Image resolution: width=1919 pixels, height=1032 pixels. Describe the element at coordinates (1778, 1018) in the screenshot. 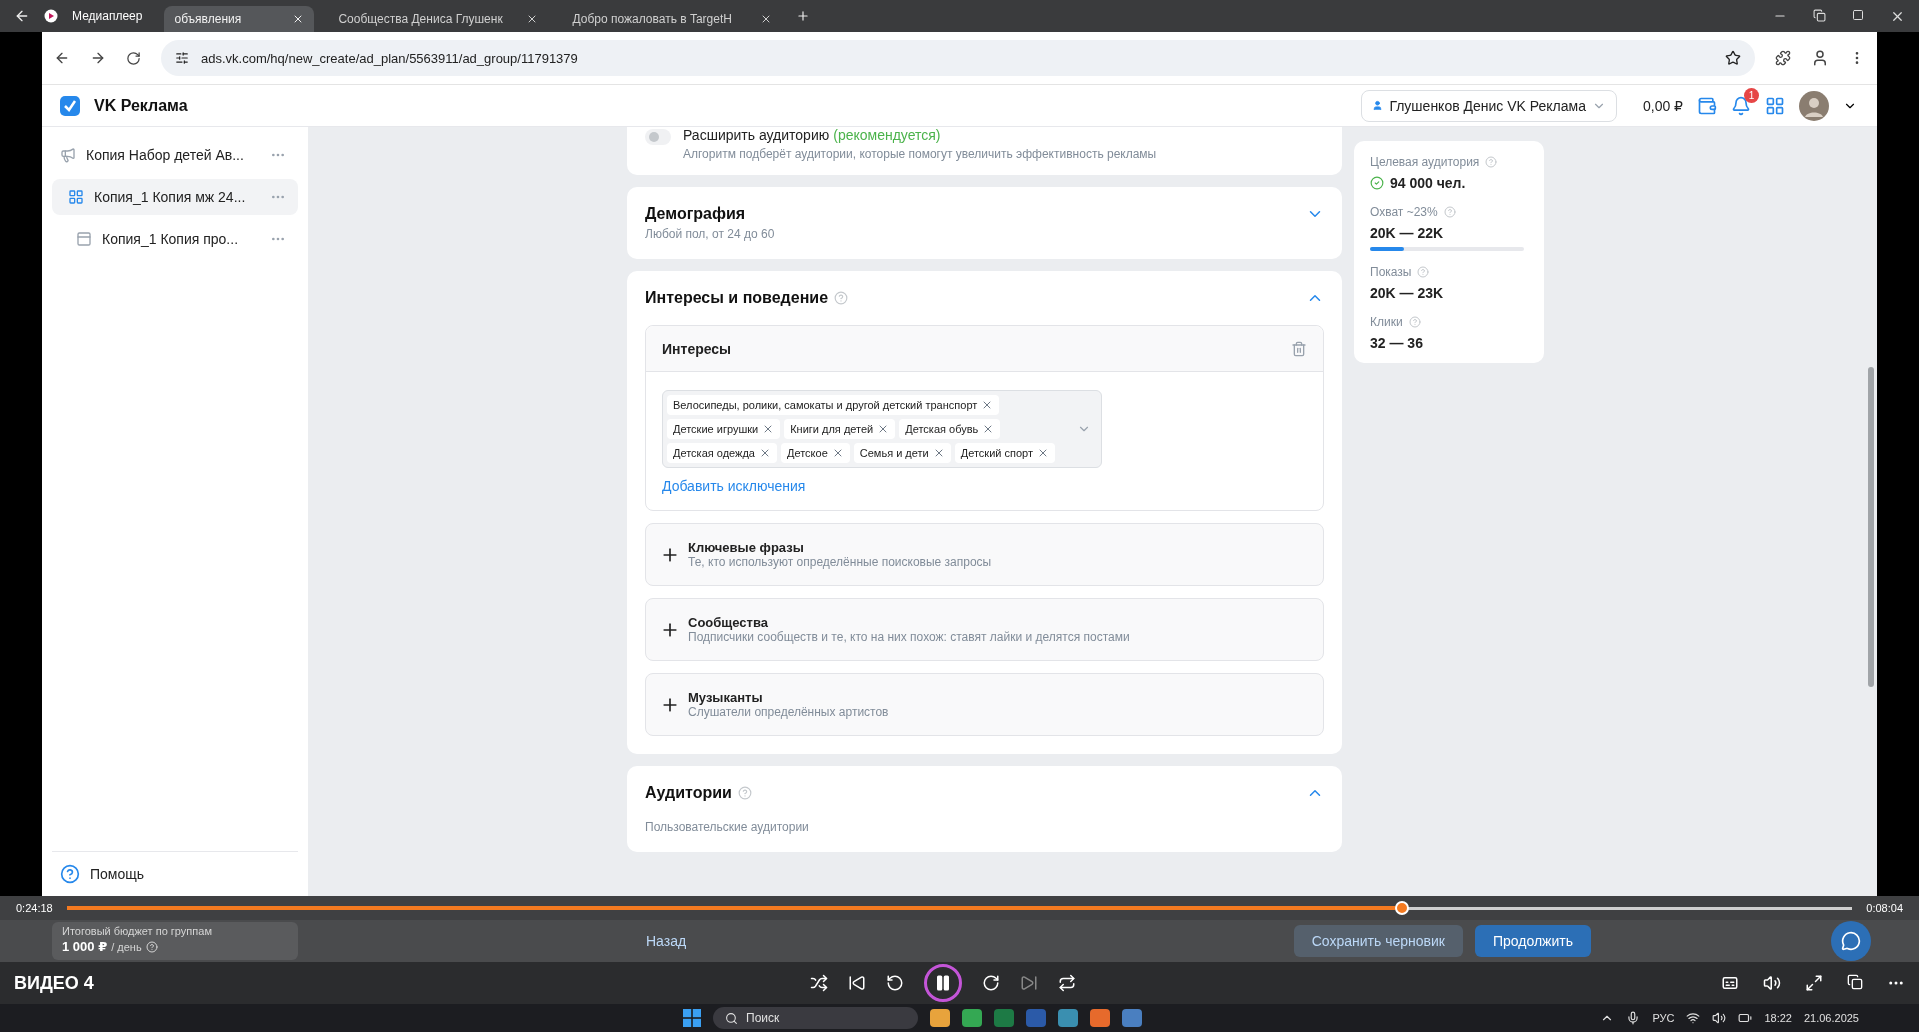

I see `taskbar-time: 18:22` at that location.